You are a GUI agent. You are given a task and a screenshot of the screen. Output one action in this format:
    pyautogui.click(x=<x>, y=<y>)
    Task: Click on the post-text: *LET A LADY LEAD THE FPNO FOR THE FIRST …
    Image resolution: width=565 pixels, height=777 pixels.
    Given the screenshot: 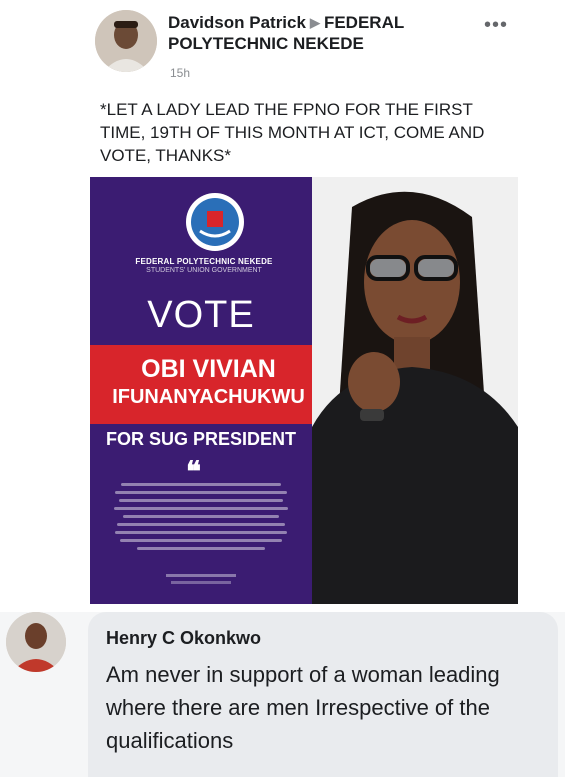 What is the action you would take?
    pyautogui.click(x=292, y=132)
    